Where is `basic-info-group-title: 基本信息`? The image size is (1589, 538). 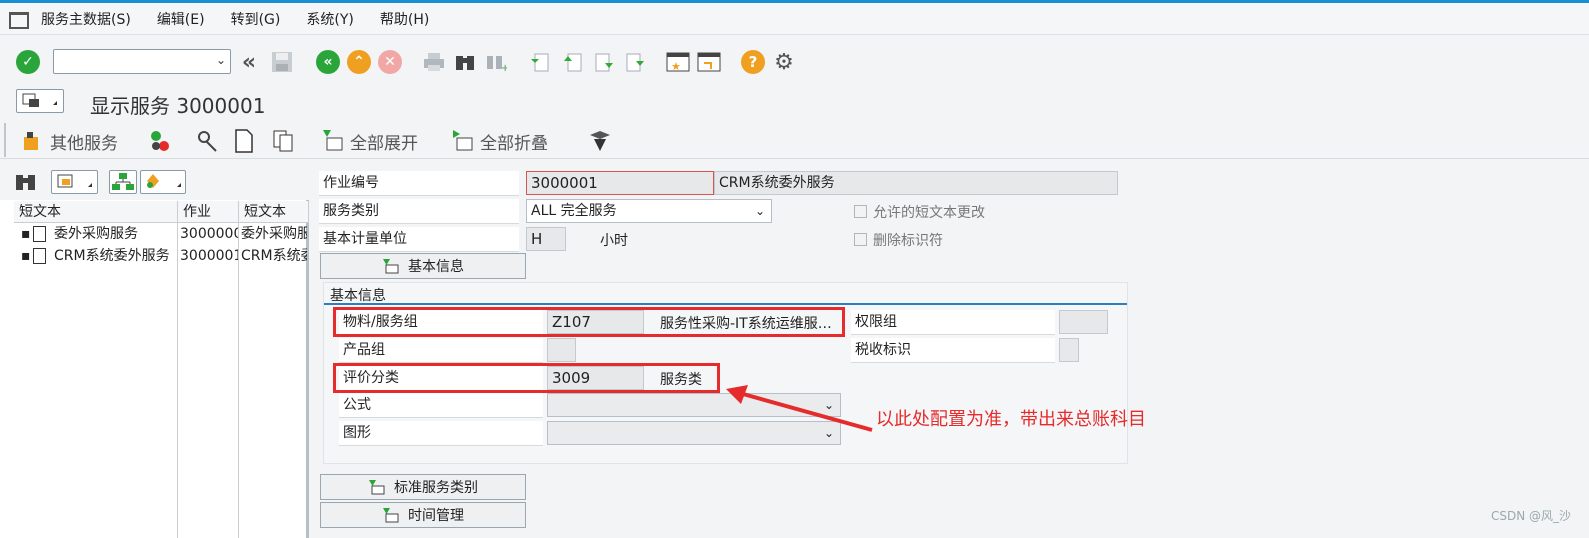 basic-info-group-title: 基本信息 is located at coordinates (358, 296).